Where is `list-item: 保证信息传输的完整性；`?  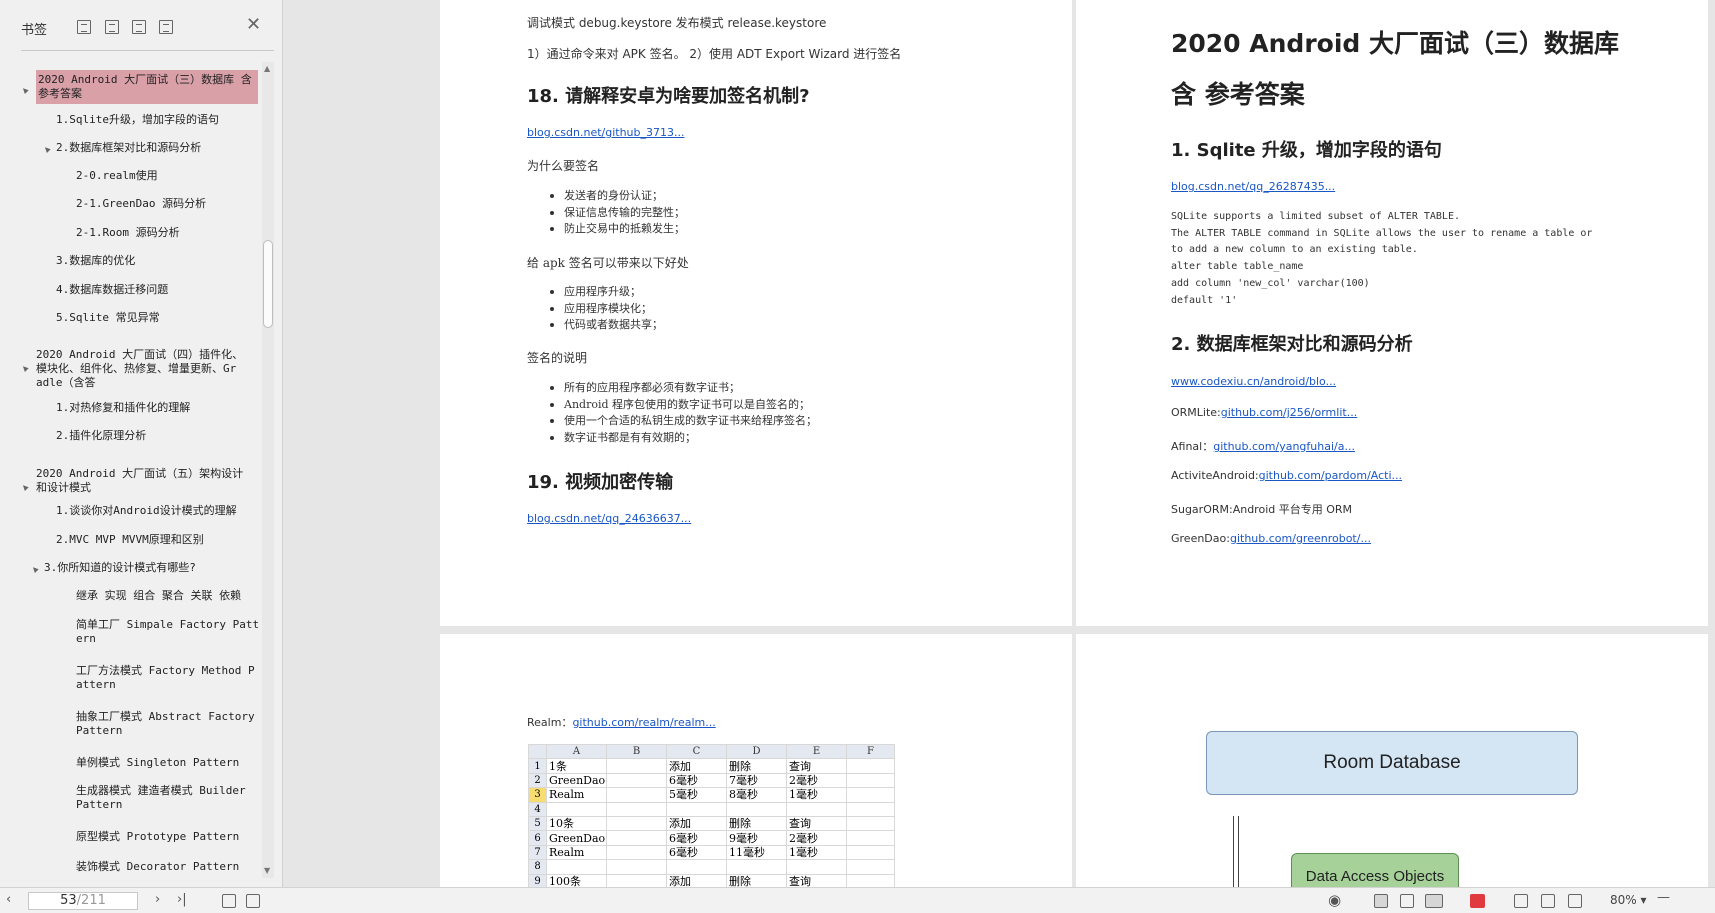 list-item: 保证信息传输的完整性； is located at coordinates (617, 213).